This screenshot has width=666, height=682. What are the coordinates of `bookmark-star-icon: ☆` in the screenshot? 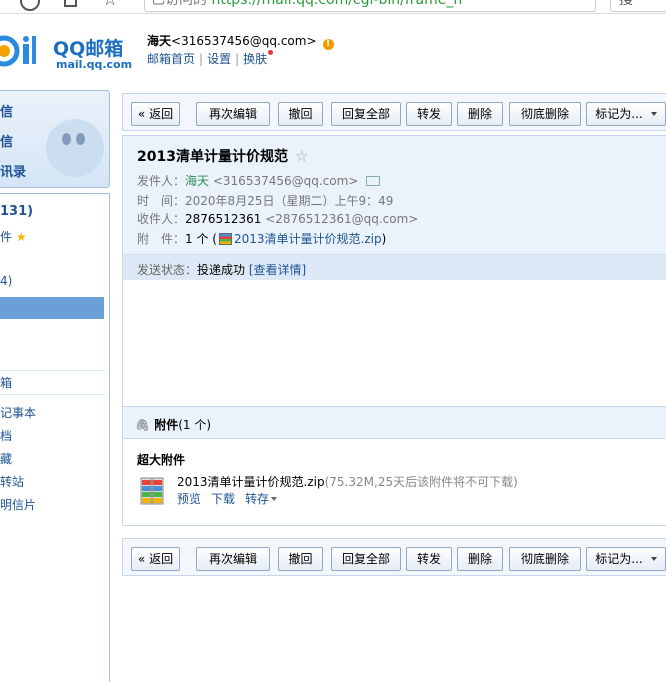 It's located at (110, 4).